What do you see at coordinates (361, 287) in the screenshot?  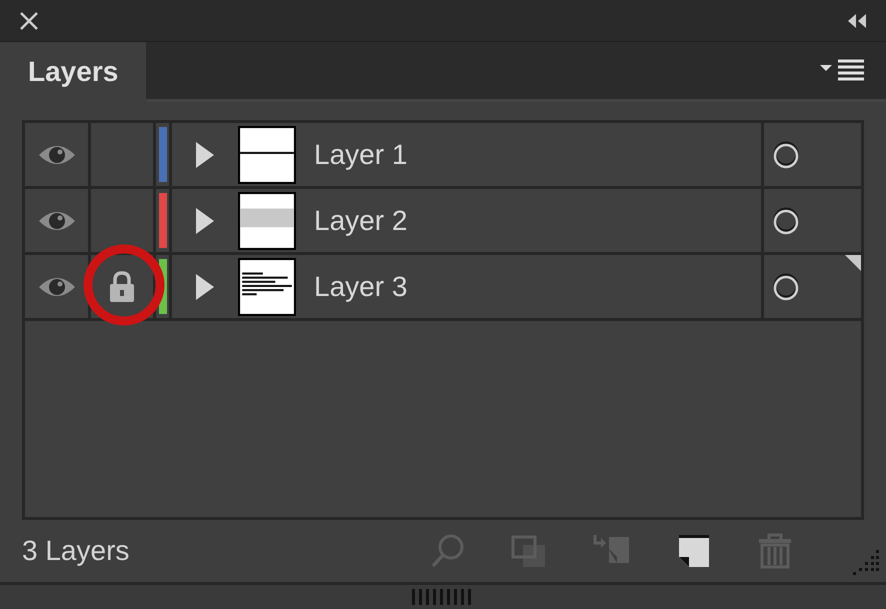 I see `layer-name: Layer 3` at bounding box center [361, 287].